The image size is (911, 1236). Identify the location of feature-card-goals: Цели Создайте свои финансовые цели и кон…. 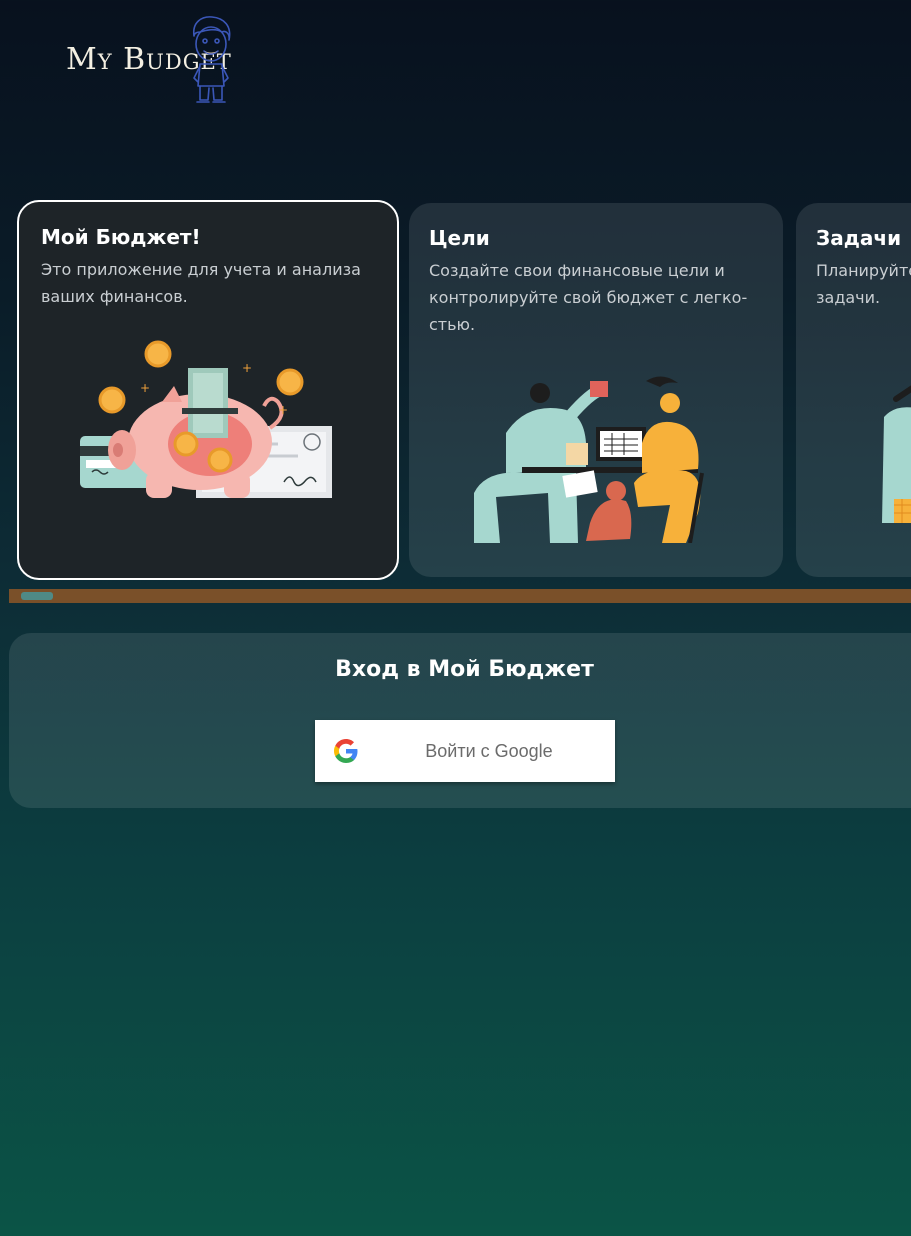
(596, 390).